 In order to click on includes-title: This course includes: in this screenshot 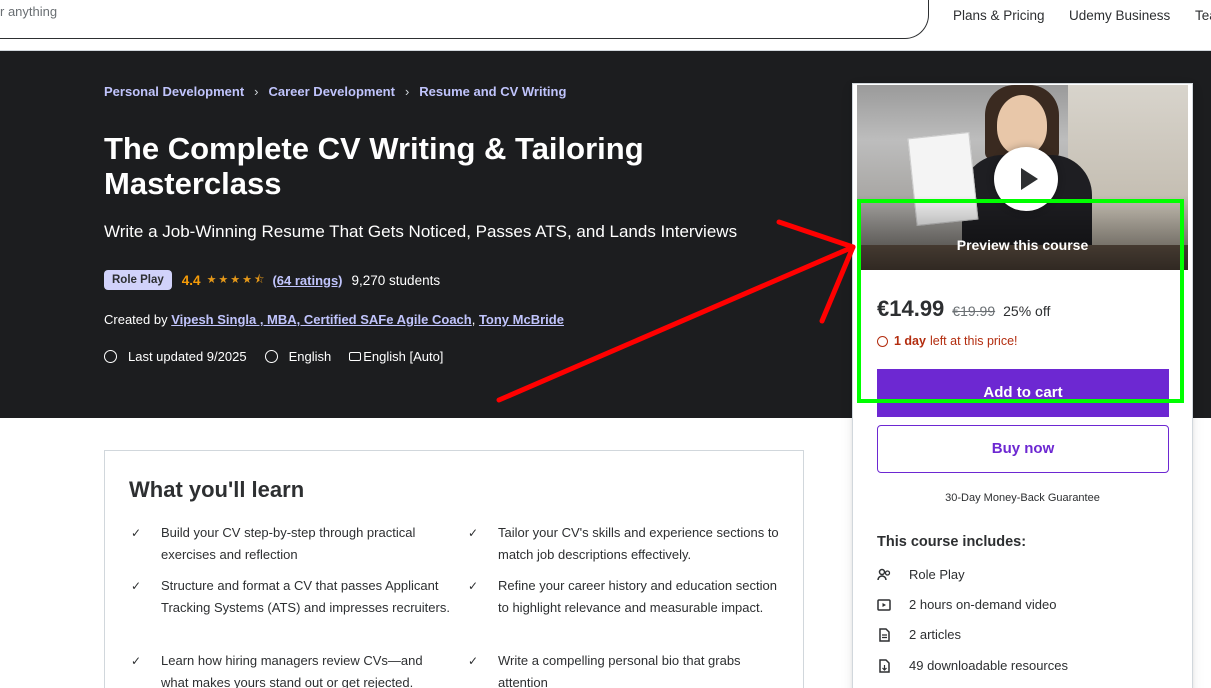, I will do `click(952, 542)`.